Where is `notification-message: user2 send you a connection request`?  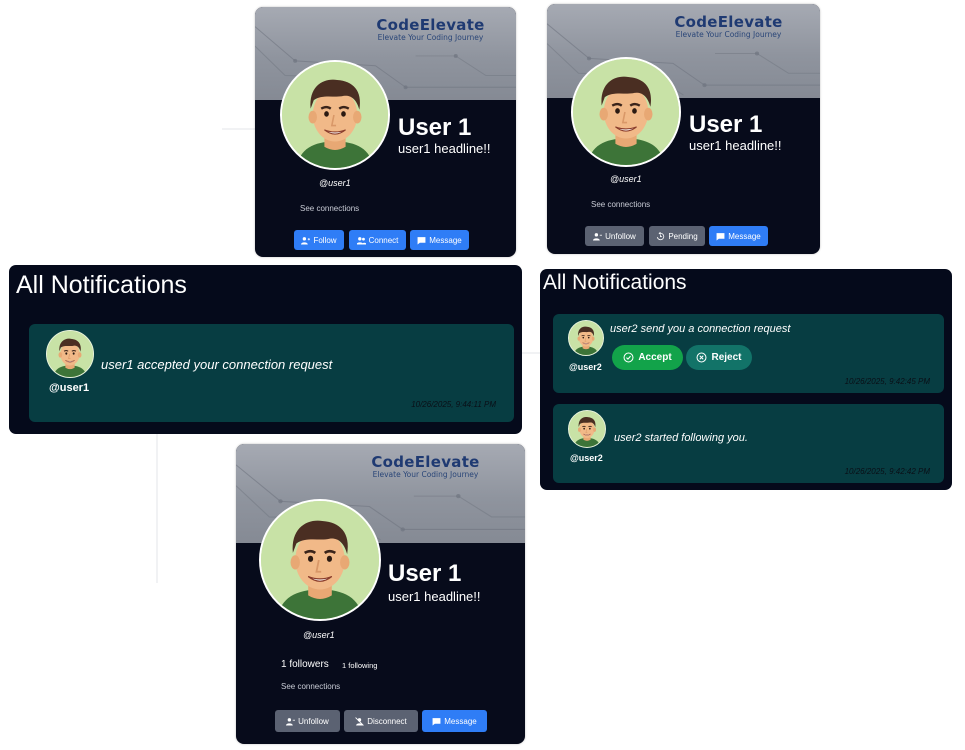 notification-message: user2 send you a connection request is located at coordinates (700, 329).